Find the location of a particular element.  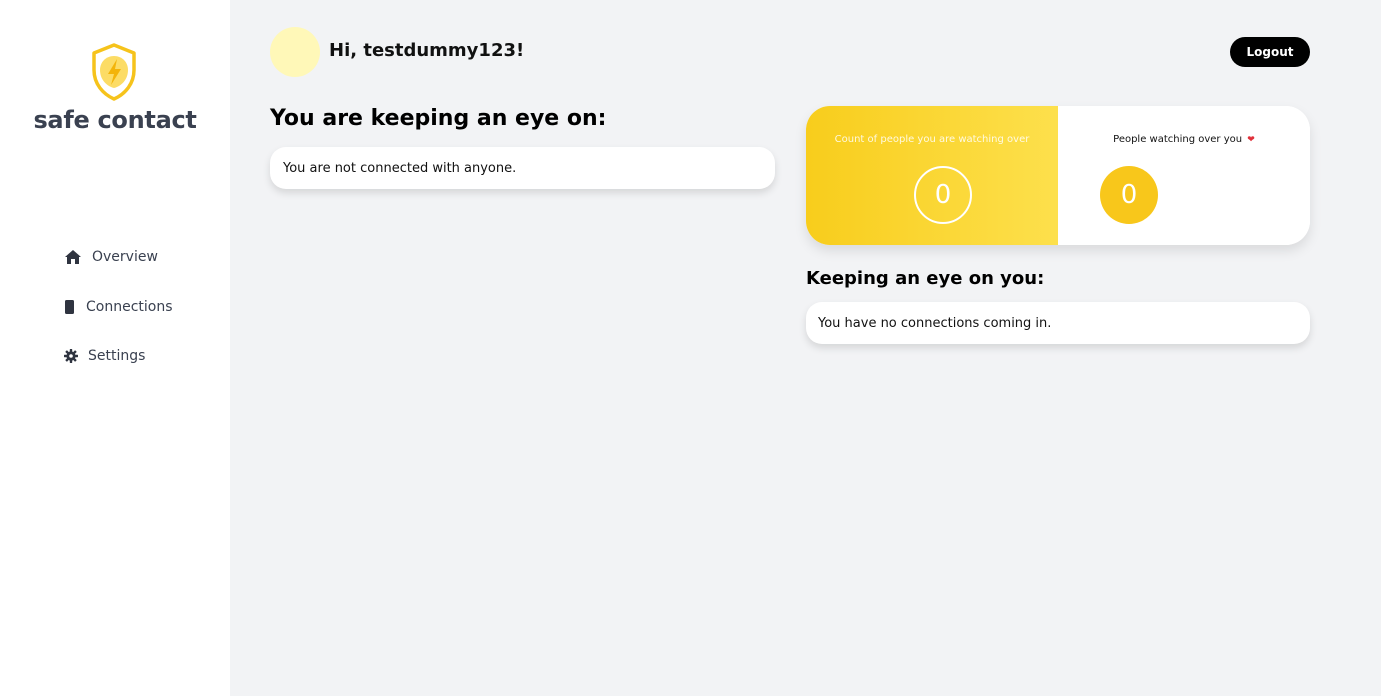

logout-button: Logout is located at coordinates (1270, 52).